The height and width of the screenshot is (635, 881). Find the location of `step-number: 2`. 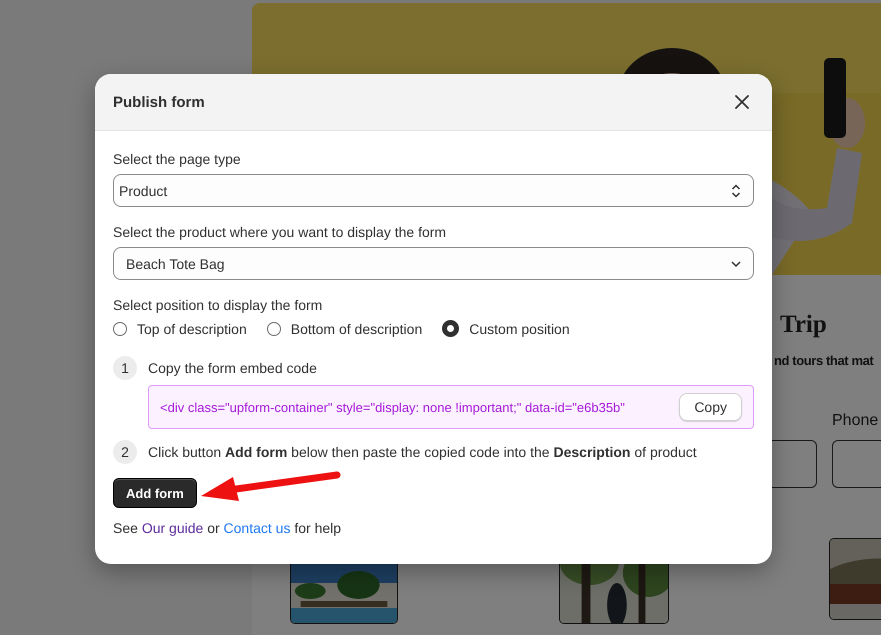

step-number: 2 is located at coordinates (125, 452).